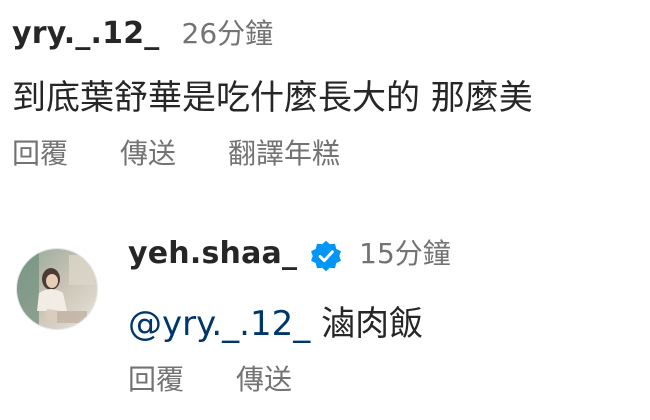  Describe the element at coordinates (227, 33) in the screenshot. I see `comment-timestamp: 26分鐘` at that location.